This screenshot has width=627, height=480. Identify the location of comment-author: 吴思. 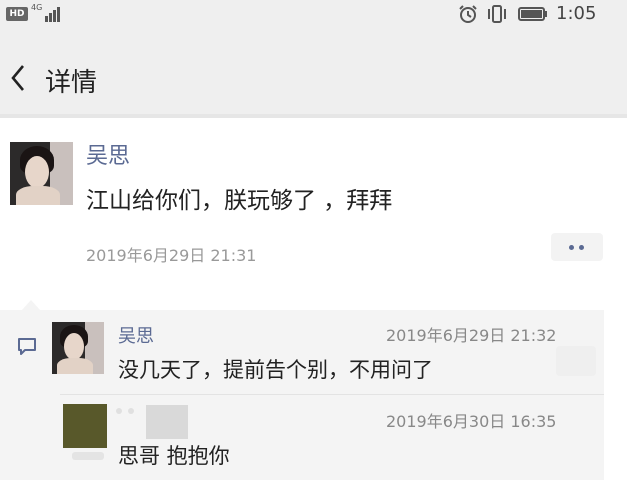
(136, 335).